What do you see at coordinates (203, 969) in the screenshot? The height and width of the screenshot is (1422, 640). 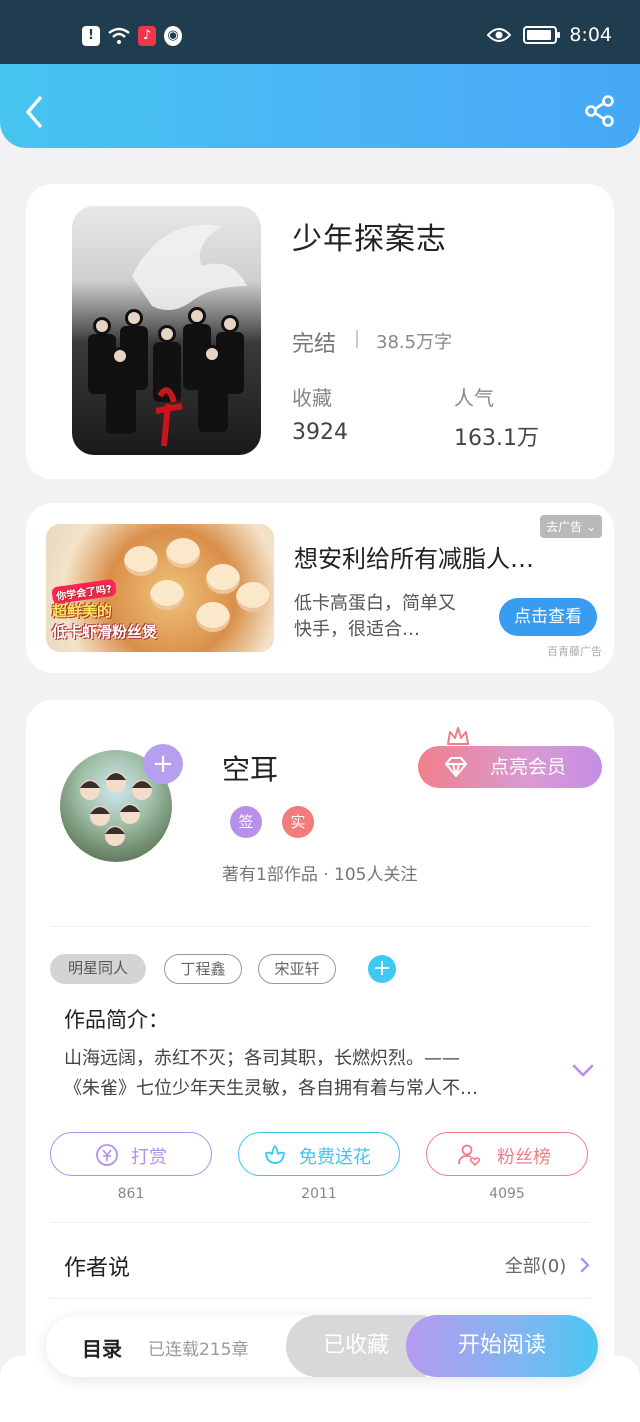 I see `tag-item: 丁程鑫` at bounding box center [203, 969].